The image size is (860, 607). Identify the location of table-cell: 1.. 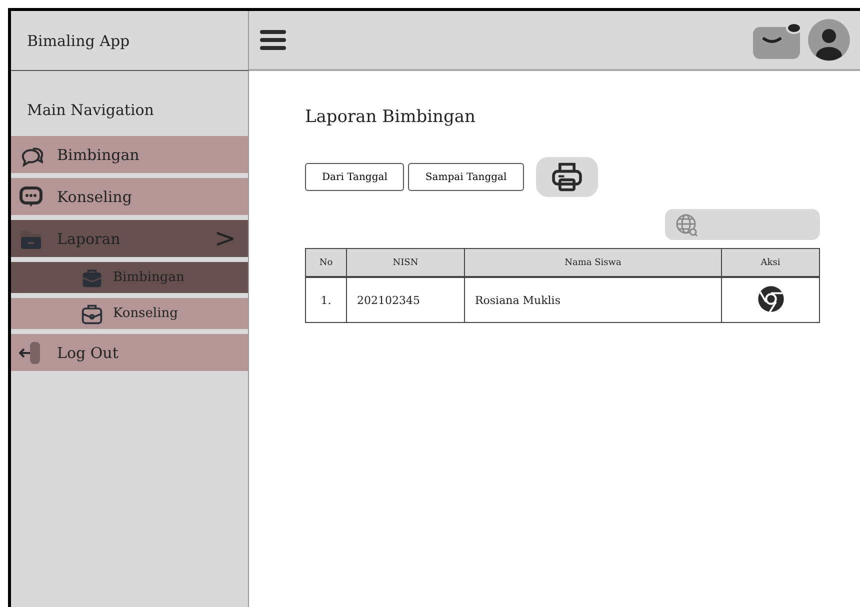
(326, 299).